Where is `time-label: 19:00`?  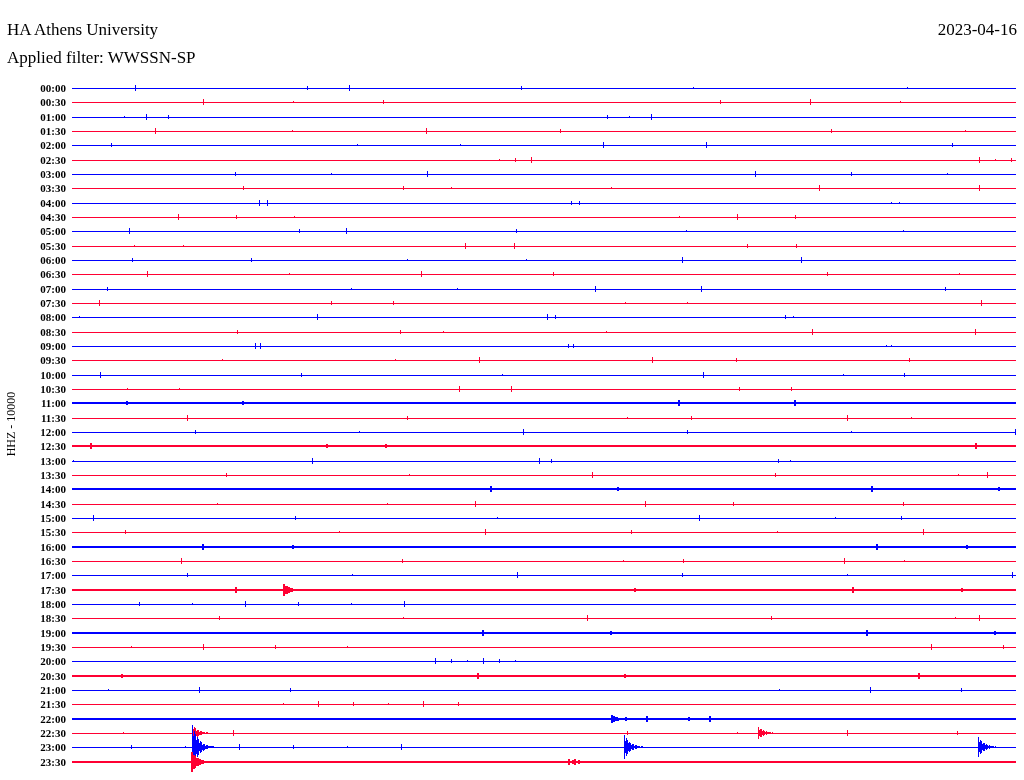
time-label: 19:00 is located at coordinates (52, 632).